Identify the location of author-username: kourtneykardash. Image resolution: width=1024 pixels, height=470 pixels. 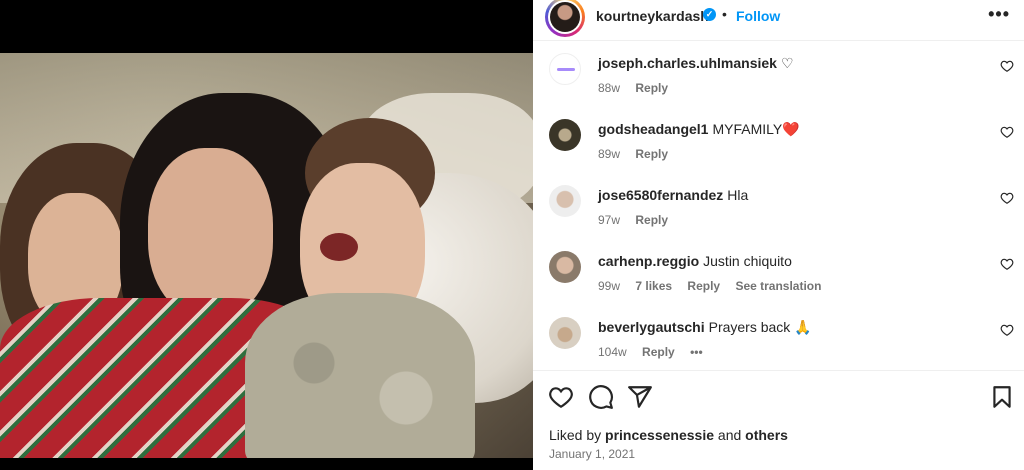
(652, 16).